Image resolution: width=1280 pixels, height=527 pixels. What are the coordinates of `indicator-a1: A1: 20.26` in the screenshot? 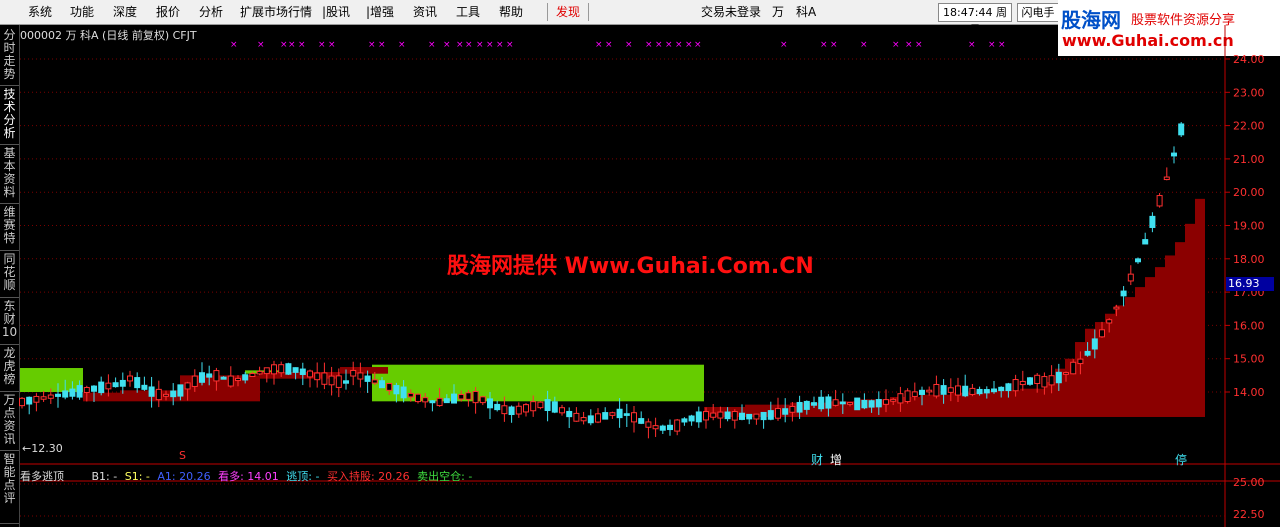 It's located at (184, 476).